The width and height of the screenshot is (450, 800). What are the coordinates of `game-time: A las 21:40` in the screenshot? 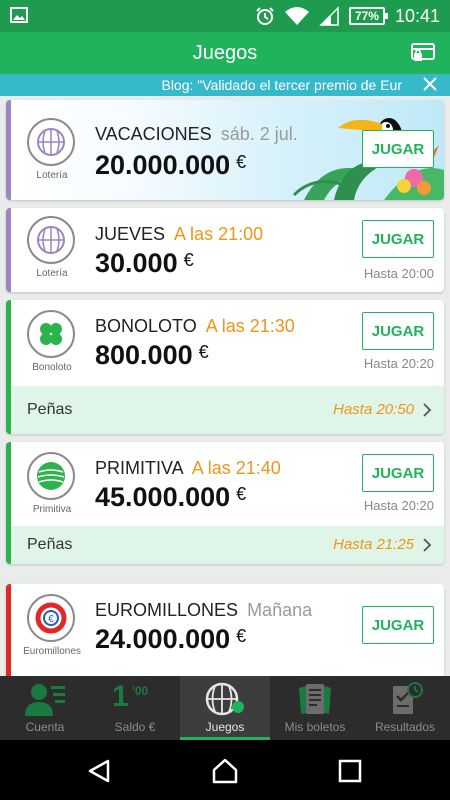 It's located at (236, 468).